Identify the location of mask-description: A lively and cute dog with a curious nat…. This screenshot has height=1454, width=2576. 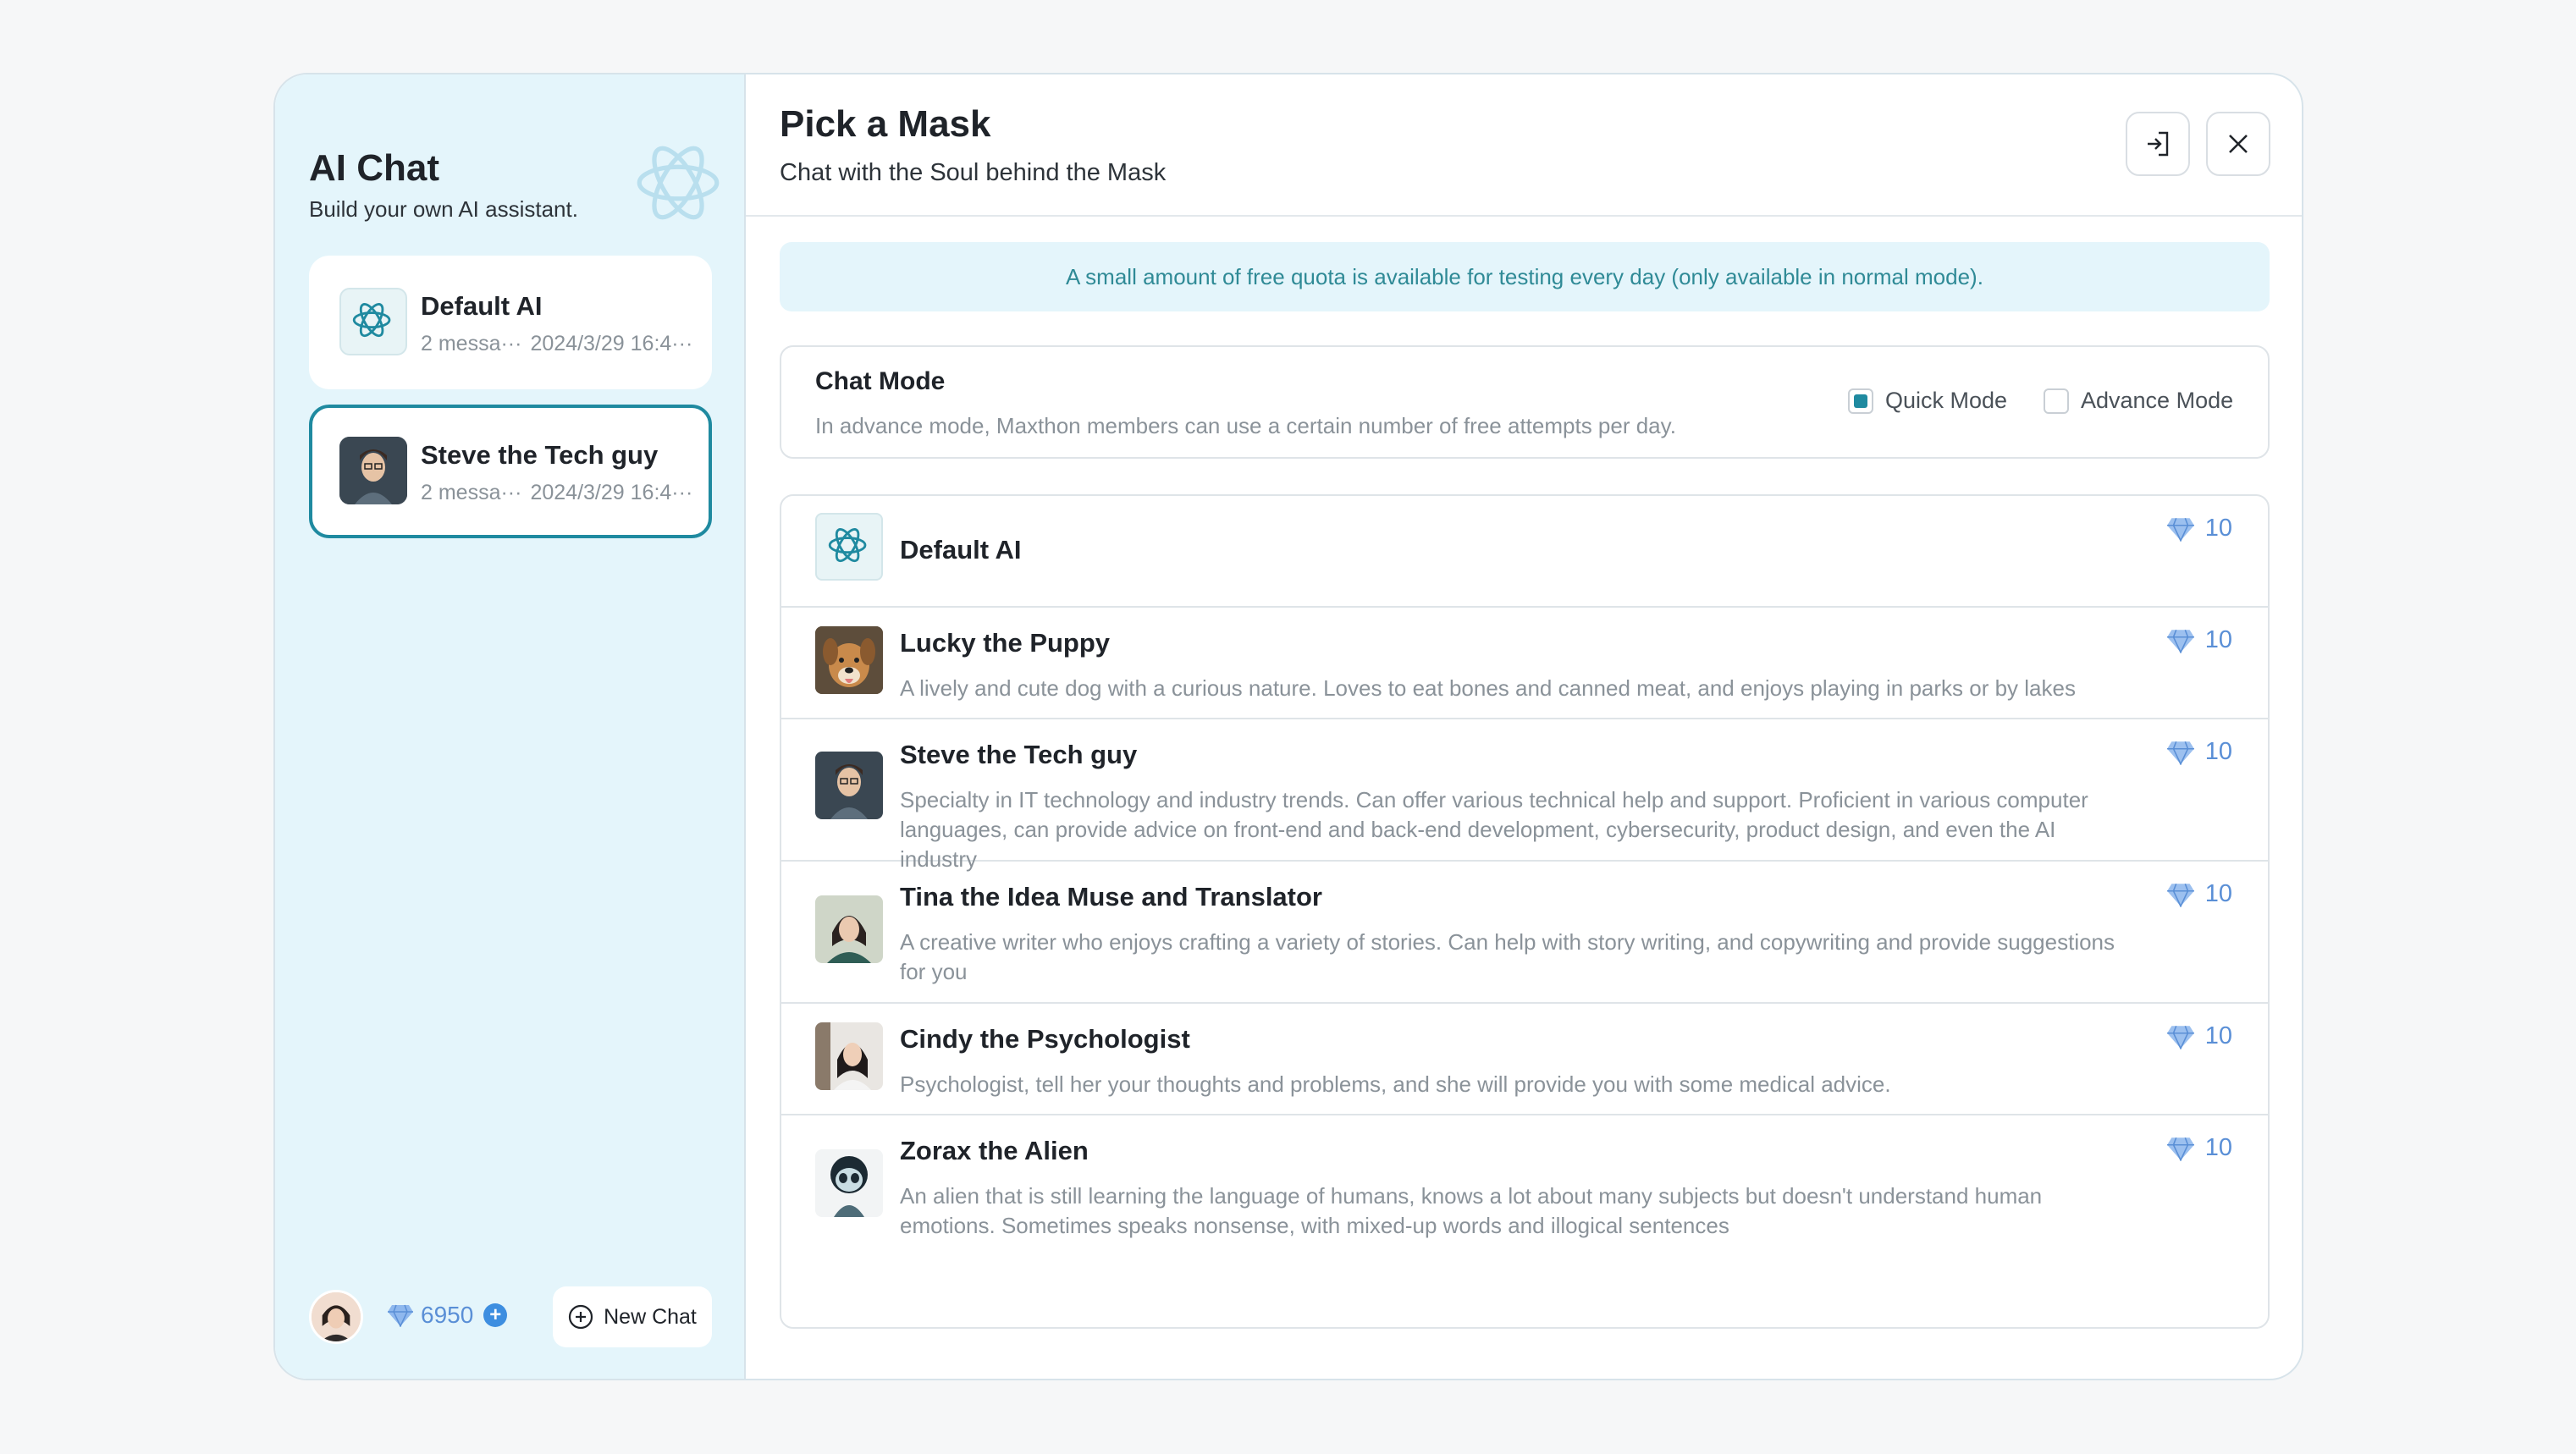
(1488, 688).